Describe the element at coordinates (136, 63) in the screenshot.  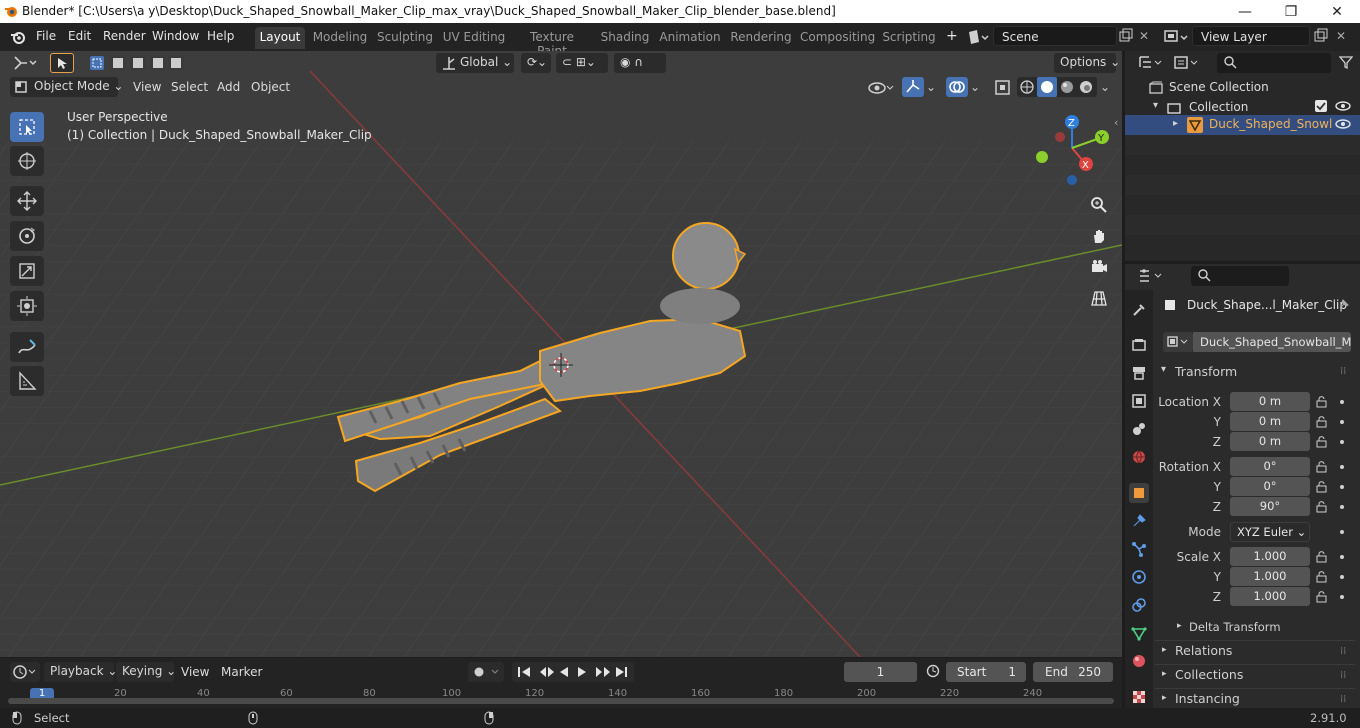
I see `selection-mode-icons` at that location.